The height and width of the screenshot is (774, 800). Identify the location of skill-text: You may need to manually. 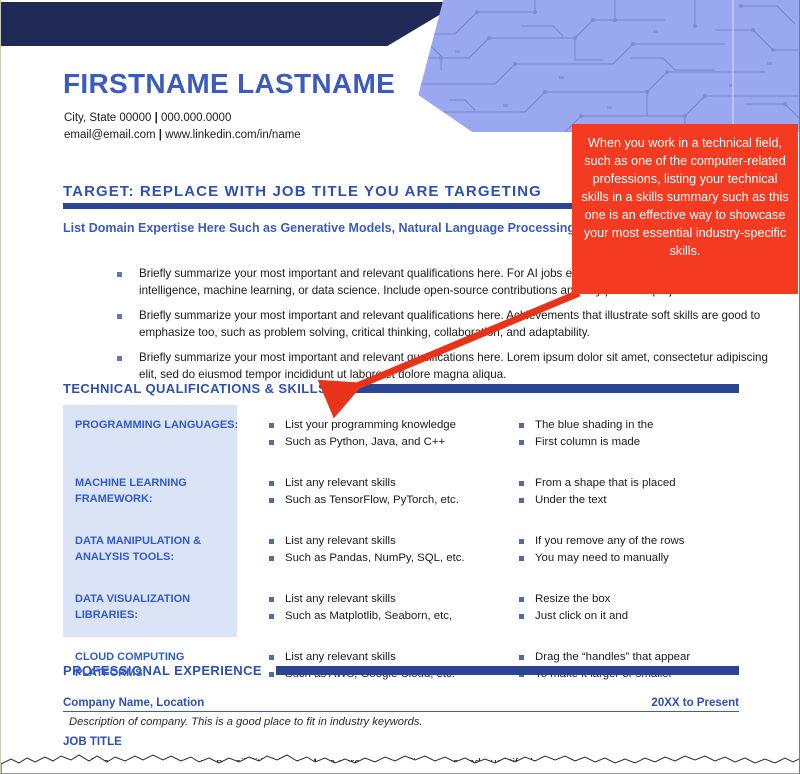
(602, 558).